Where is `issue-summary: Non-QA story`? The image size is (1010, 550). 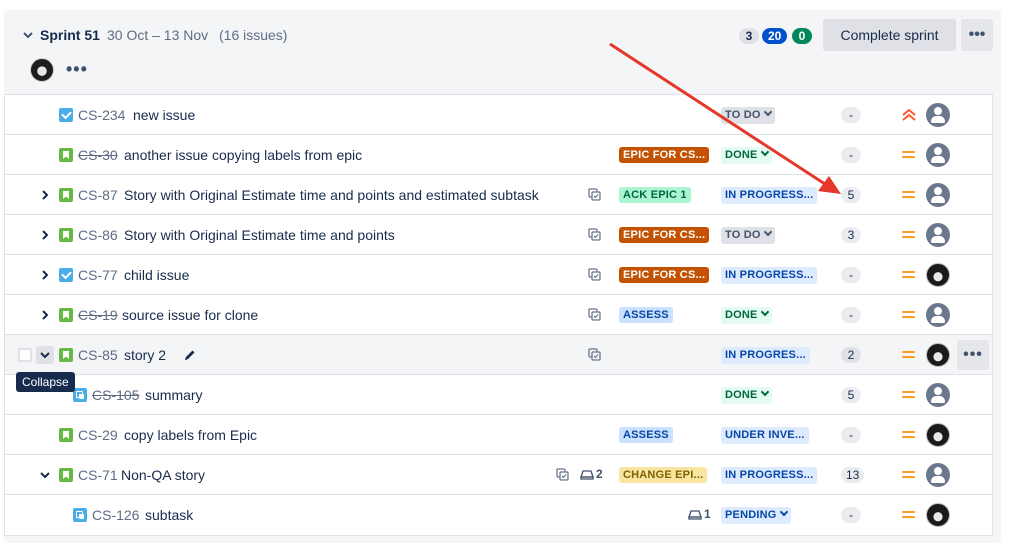
issue-summary: Non-QA story is located at coordinates (163, 475).